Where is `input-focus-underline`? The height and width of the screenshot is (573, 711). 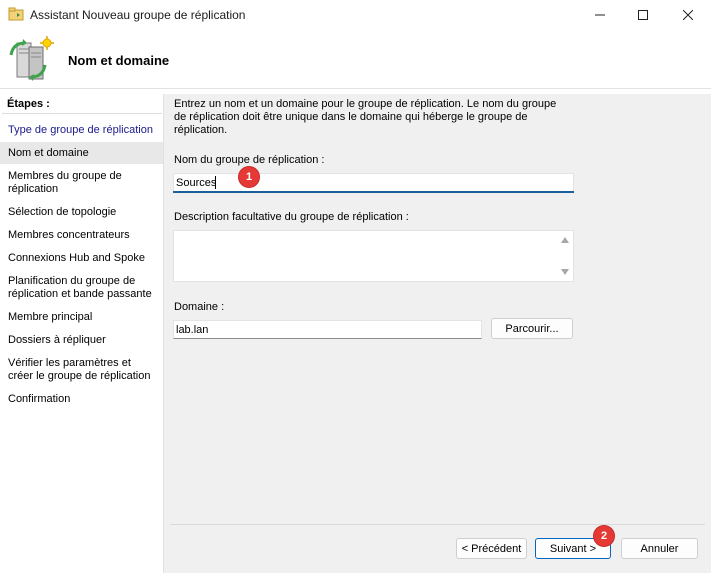 input-focus-underline is located at coordinates (373, 192).